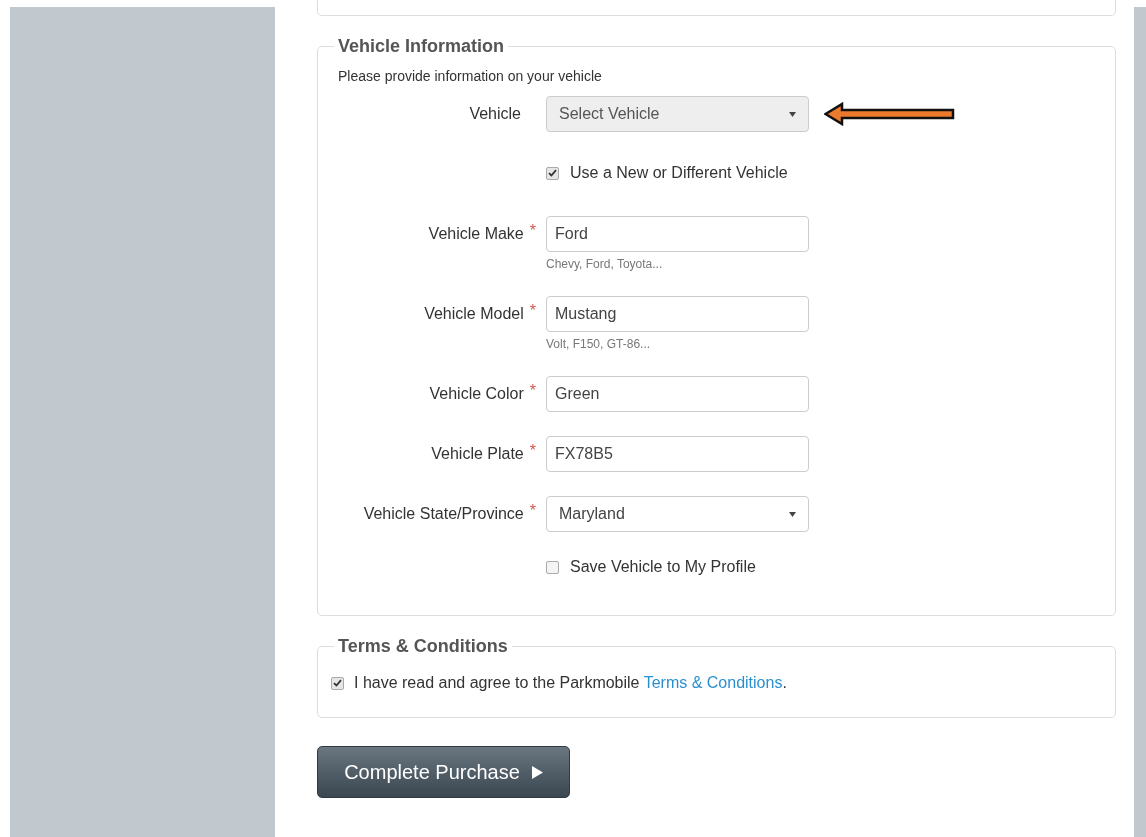 Image resolution: width=1146 pixels, height=837 pixels. Describe the element at coordinates (443, 772) in the screenshot. I see `complete-purchase-button: Complete Purchase` at that location.